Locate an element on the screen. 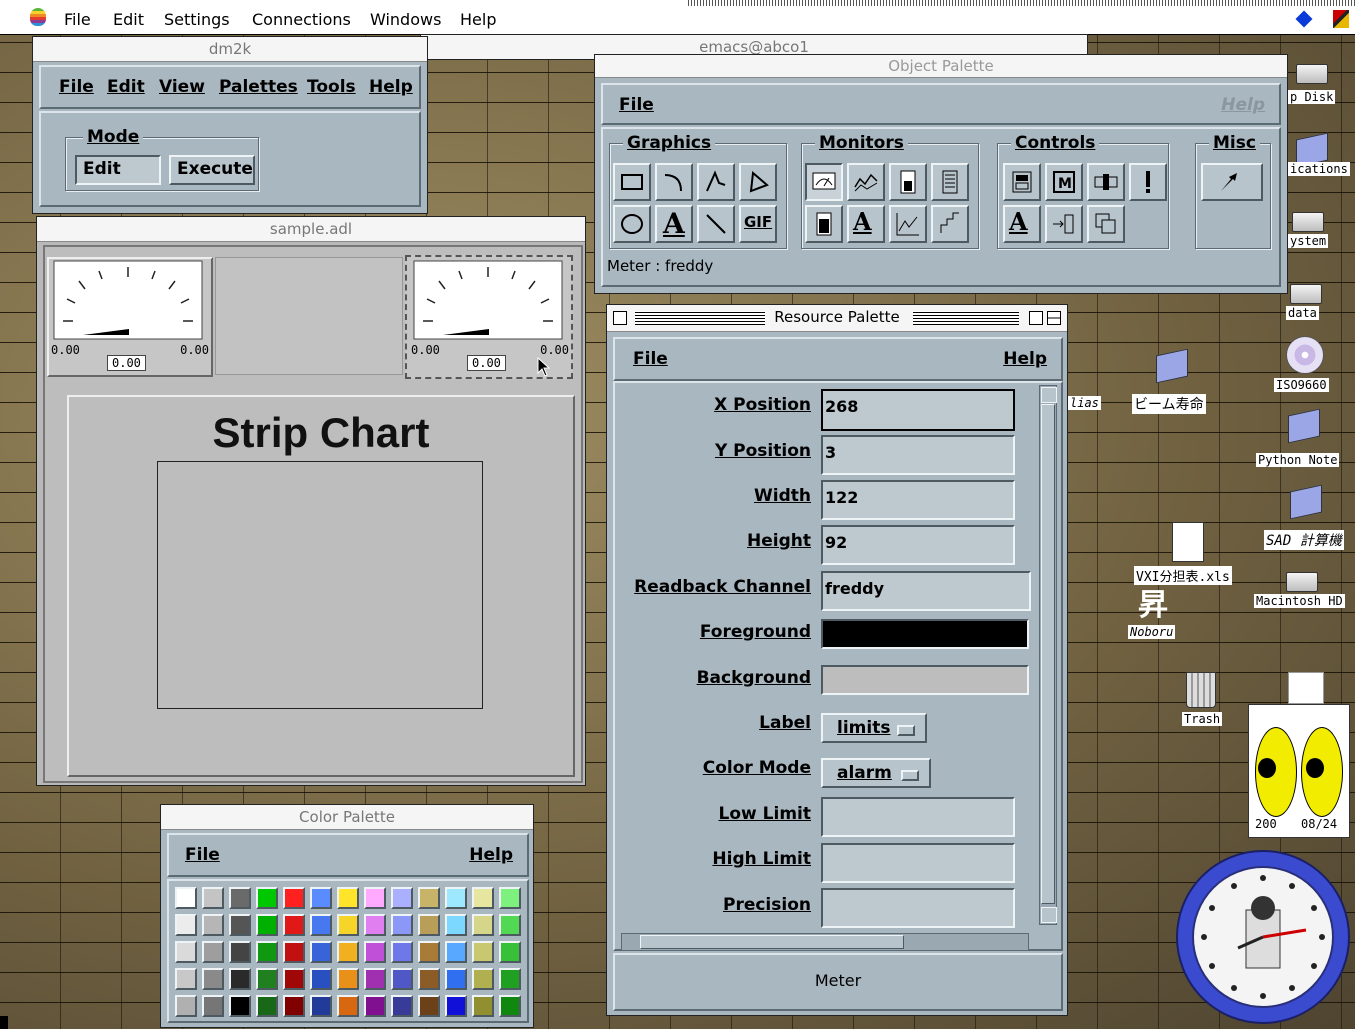  desktop-label-beam: ビーム寿命 is located at coordinates (1169, 404).